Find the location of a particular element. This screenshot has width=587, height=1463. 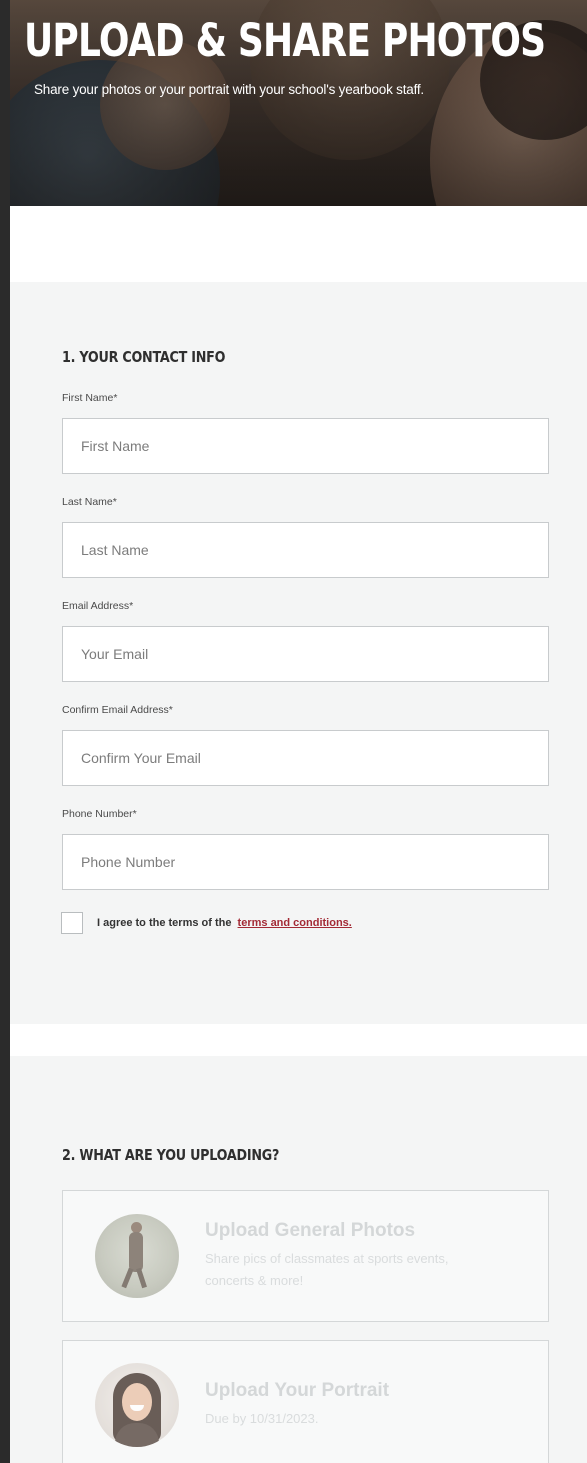

contact-info-heading: 1. YOUR CONTACT INFO is located at coordinates (144, 357).